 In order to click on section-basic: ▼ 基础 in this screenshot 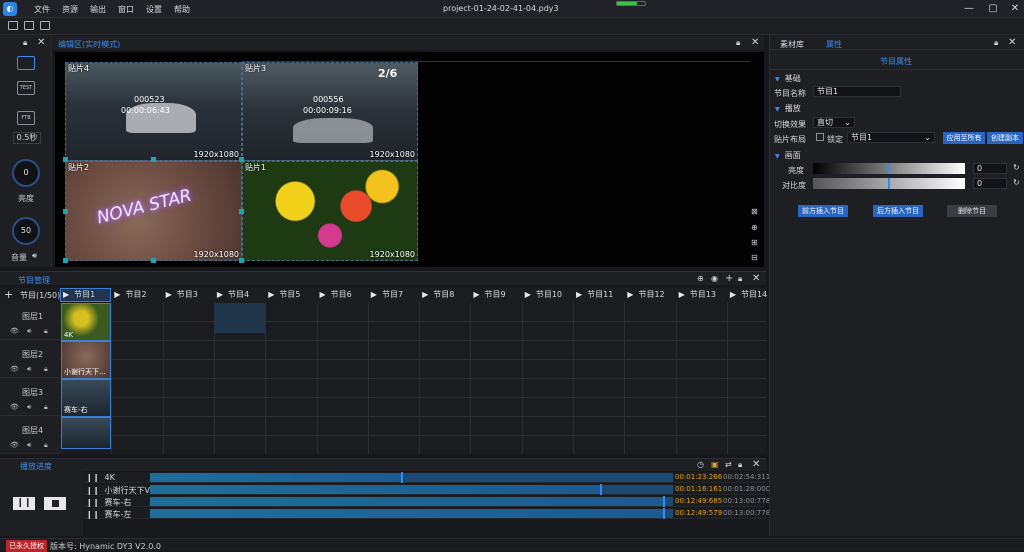, I will do `click(788, 78)`.